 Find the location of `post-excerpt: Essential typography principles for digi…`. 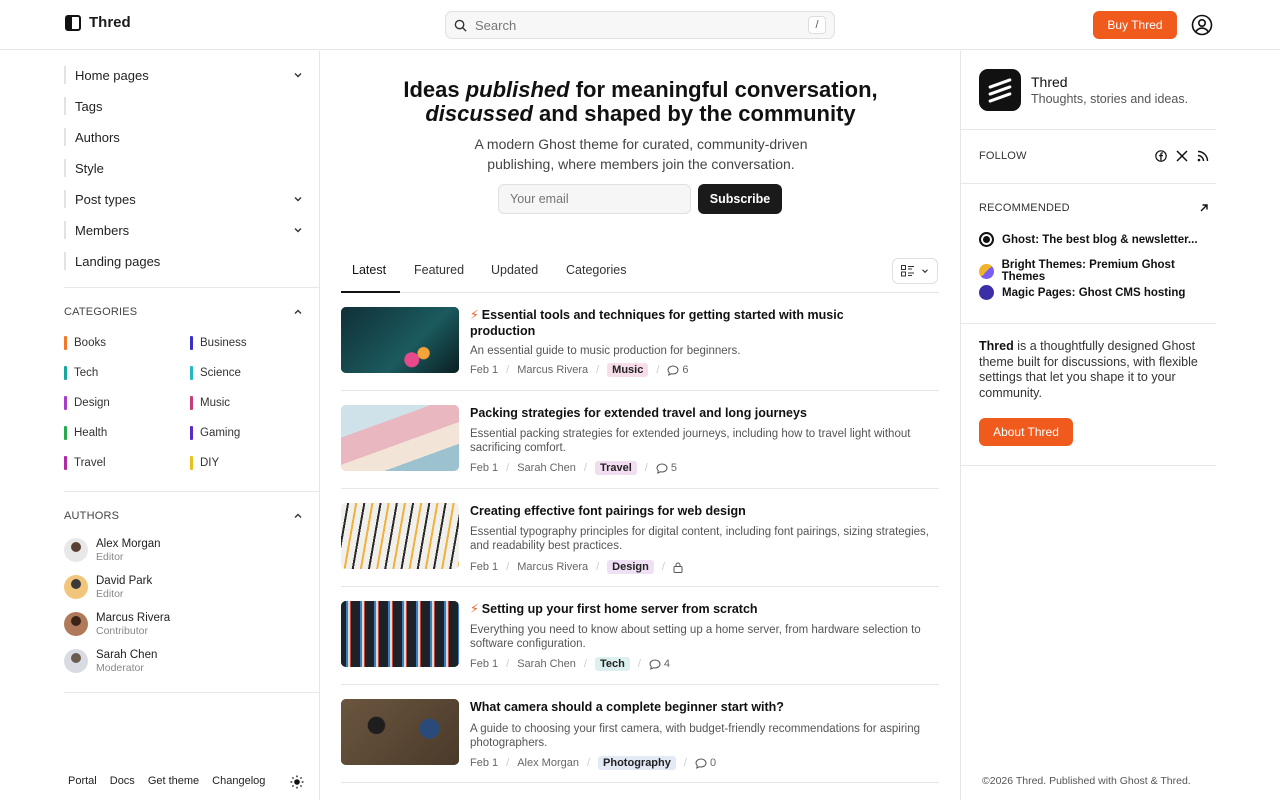

post-excerpt: Essential typography principles for digi… is located at coordinates (699, 539).